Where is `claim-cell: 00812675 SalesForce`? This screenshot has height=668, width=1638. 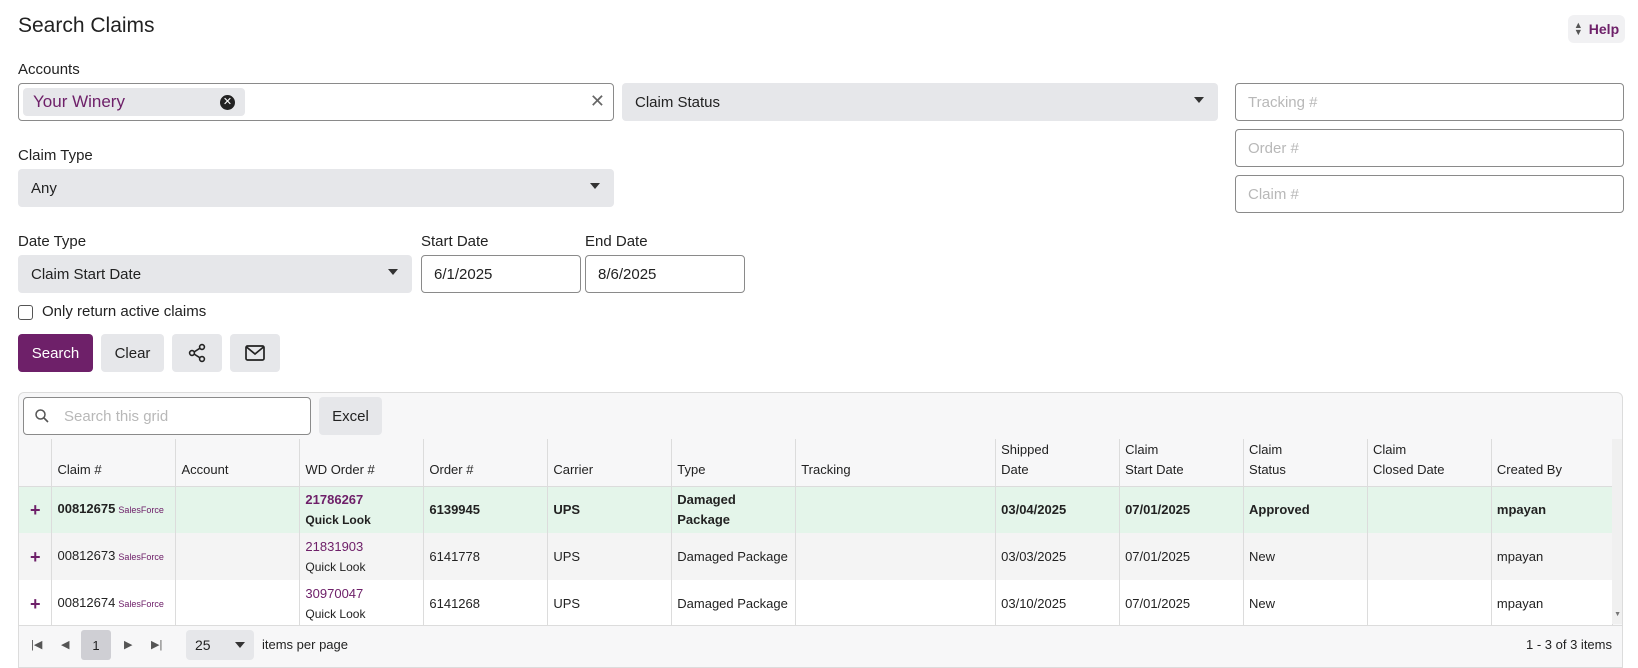 claim-cell: 00812675 SalesForce is located at coordinates (114, 509).